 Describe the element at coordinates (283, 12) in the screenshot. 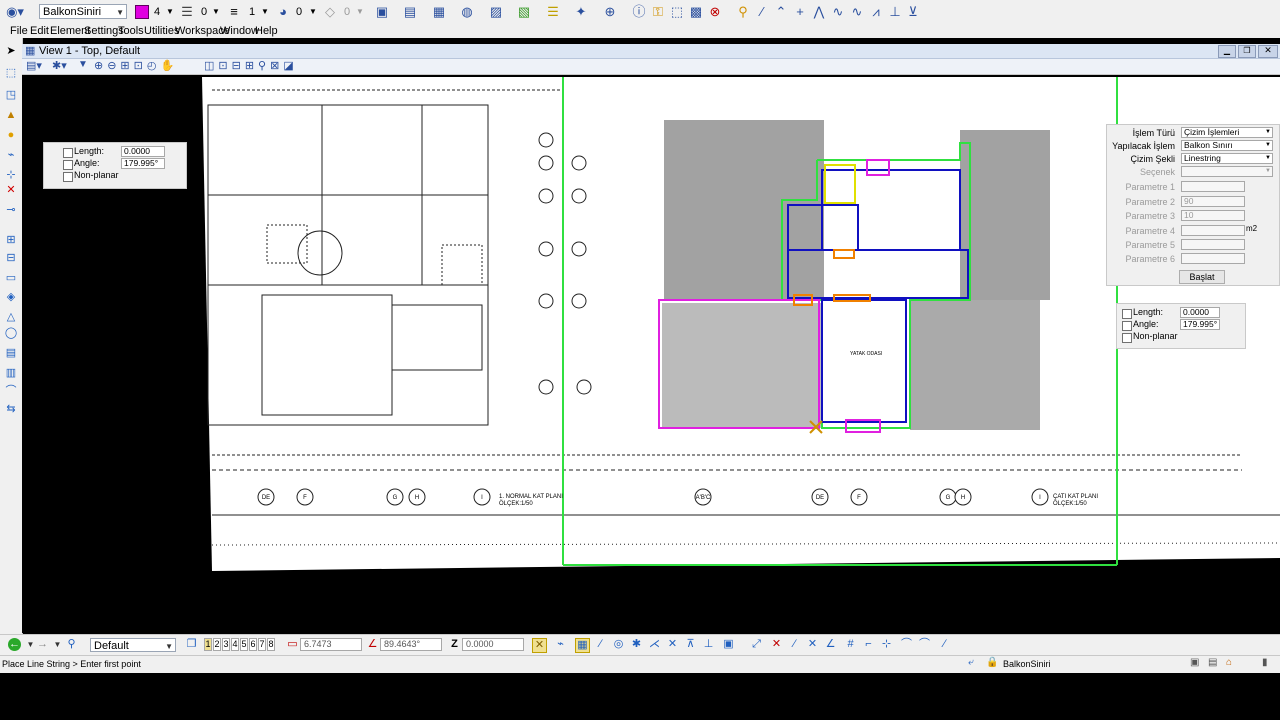

I see `transparency-icon: ◕` at that location.